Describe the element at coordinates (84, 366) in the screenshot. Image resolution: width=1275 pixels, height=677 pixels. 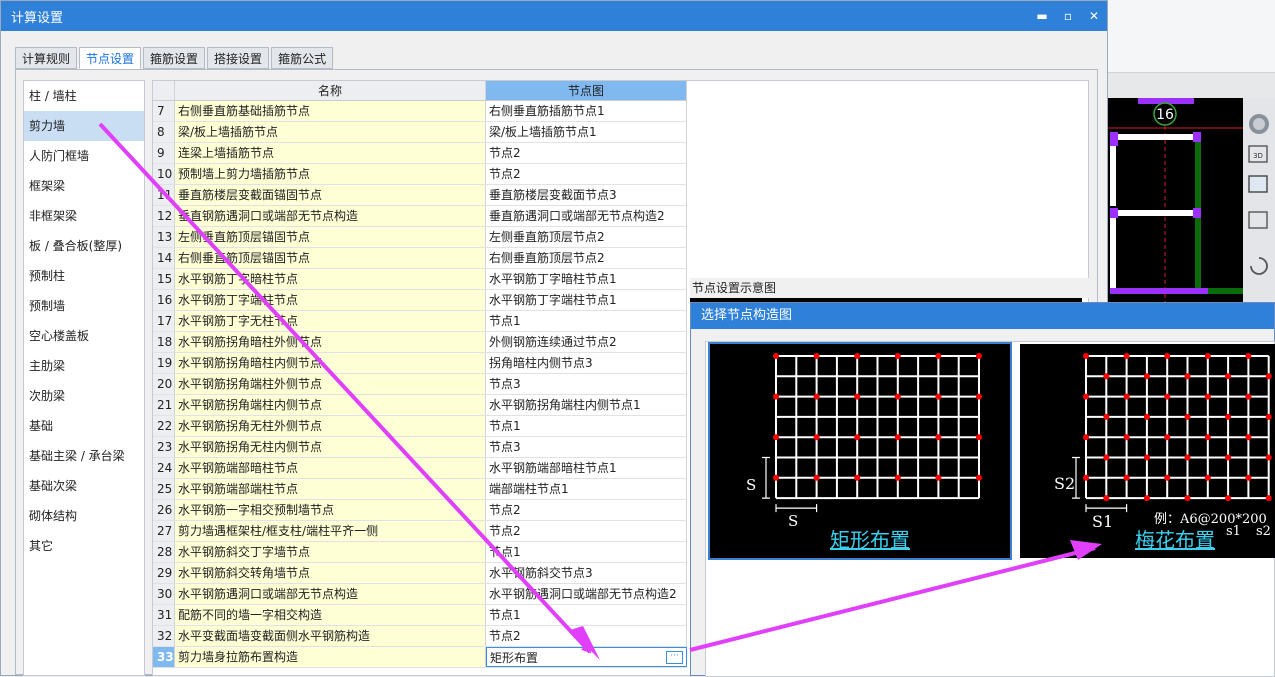
I see `category-item: 主肋梁` at that location.